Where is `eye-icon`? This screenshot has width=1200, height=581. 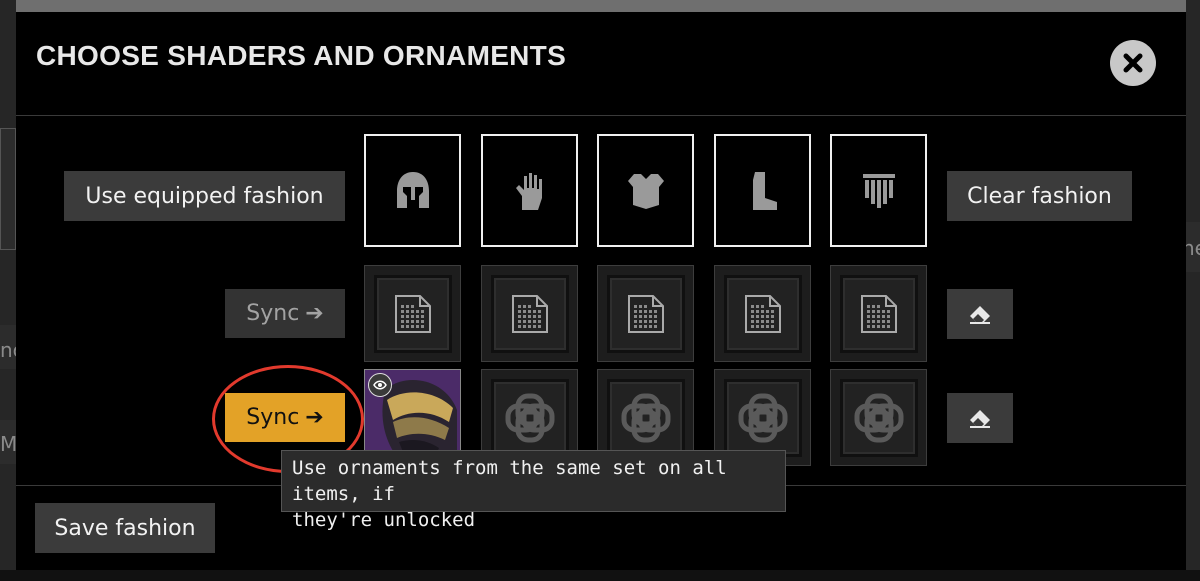 eye-icon is located at coordinates (380, 385).